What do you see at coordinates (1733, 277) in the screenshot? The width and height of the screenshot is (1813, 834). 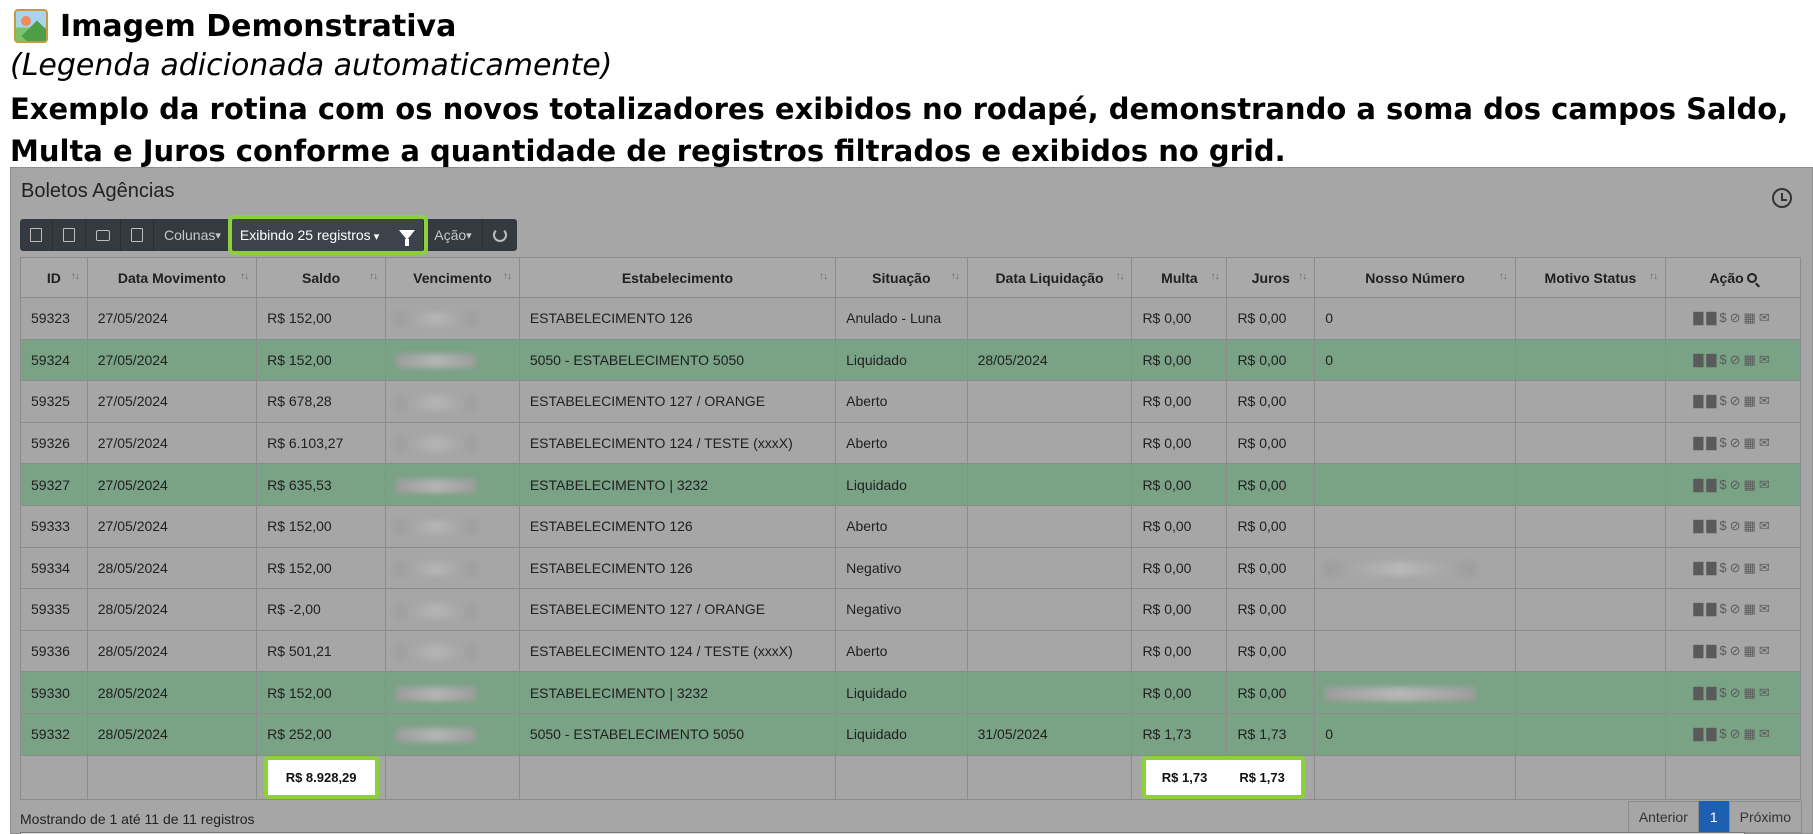 I see `col-header-acao: Ação` at bounding box center [1733, 277].